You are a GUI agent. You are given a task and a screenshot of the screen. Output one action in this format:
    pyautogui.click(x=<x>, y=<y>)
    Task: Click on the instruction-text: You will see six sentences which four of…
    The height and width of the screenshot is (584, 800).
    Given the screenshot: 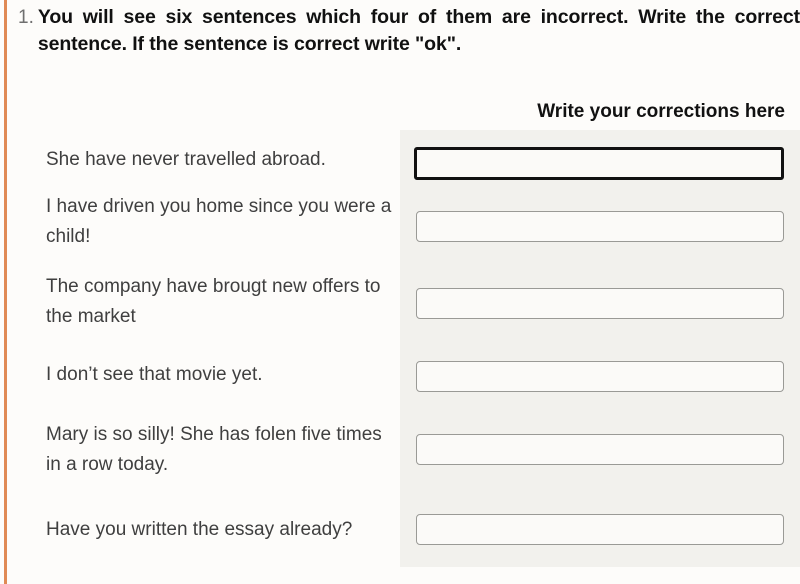 What is the action you would take?
    pyautogui.click(x=418, y=30)
    